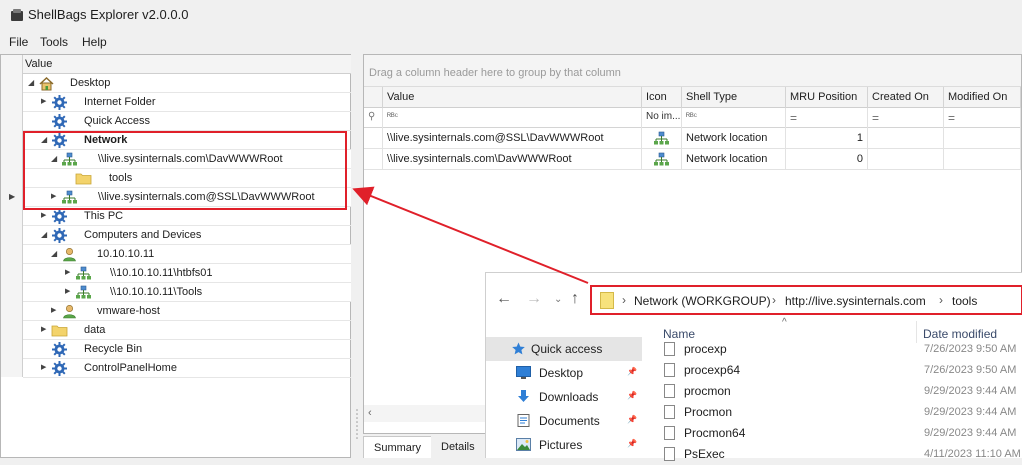 This screenshot has width=1022, height=465. I want to click on current-row-indicator-icon: ▶, so click(12, 196).